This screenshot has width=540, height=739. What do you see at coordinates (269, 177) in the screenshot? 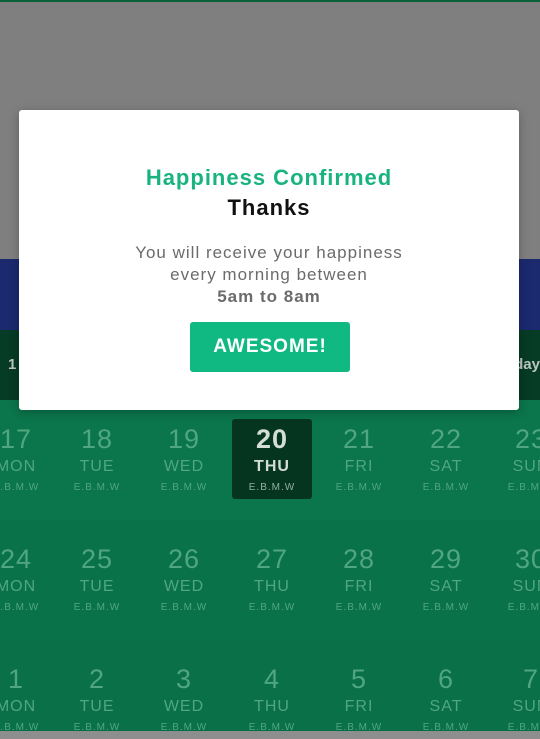
I see `dialog-title: Happiness Confirmed` at bounding box center [269, 177].